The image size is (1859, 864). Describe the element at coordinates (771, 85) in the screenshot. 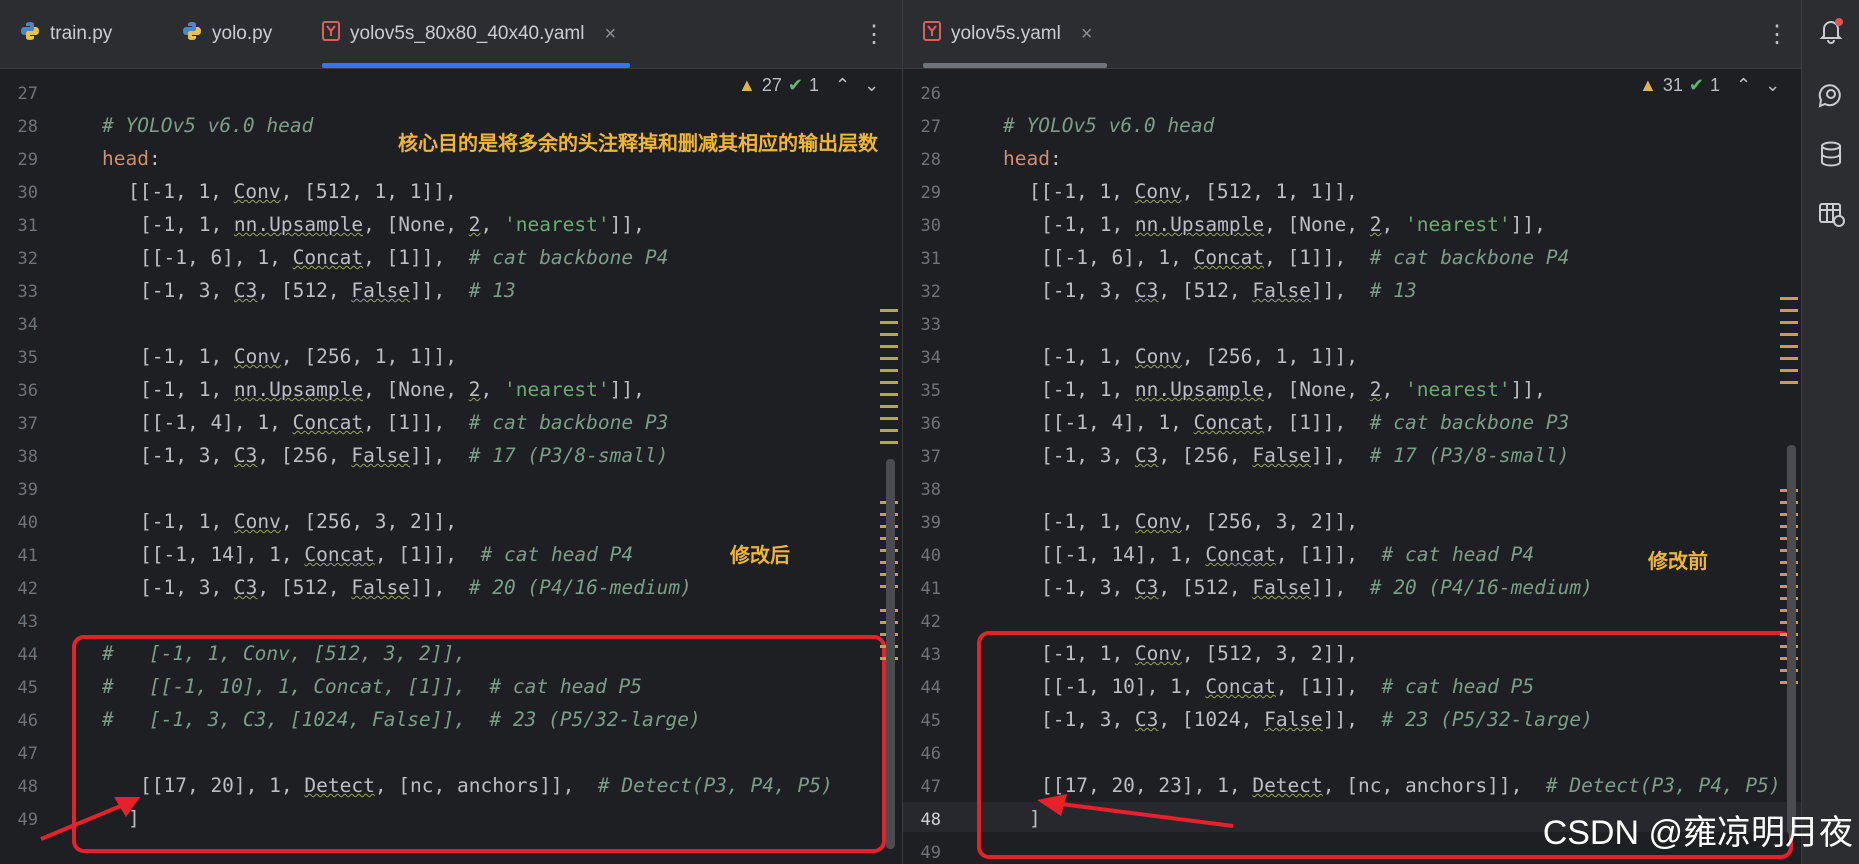

I see `warning-count: 27` at that location.